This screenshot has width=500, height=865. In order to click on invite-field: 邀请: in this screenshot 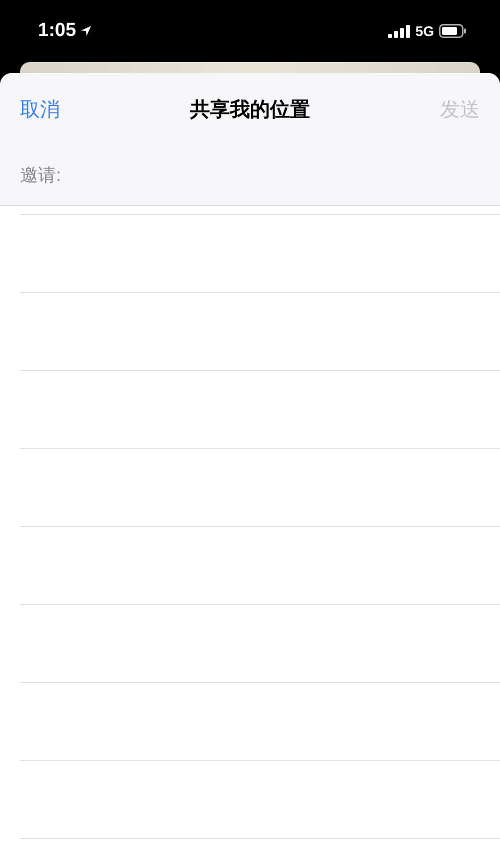, I will do `click(250, 175)`.